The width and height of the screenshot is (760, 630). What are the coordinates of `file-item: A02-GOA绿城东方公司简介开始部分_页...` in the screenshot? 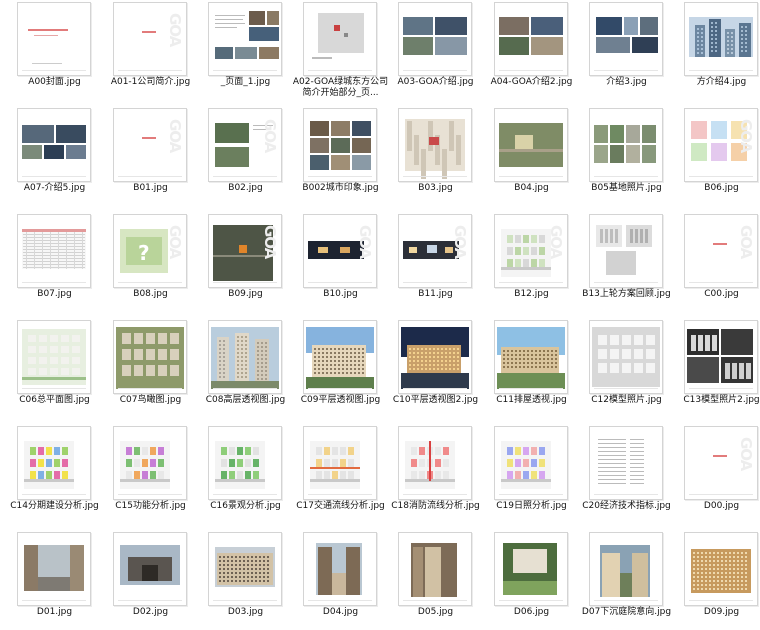 It's located at (340, 50).